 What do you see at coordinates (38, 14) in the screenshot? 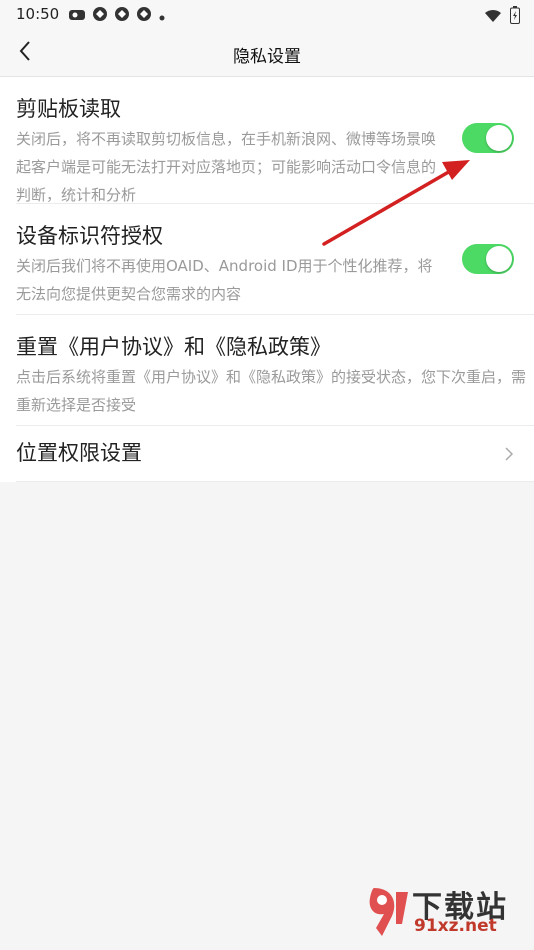
I see `status-time: 10:50` at bounding box center [38, 14].